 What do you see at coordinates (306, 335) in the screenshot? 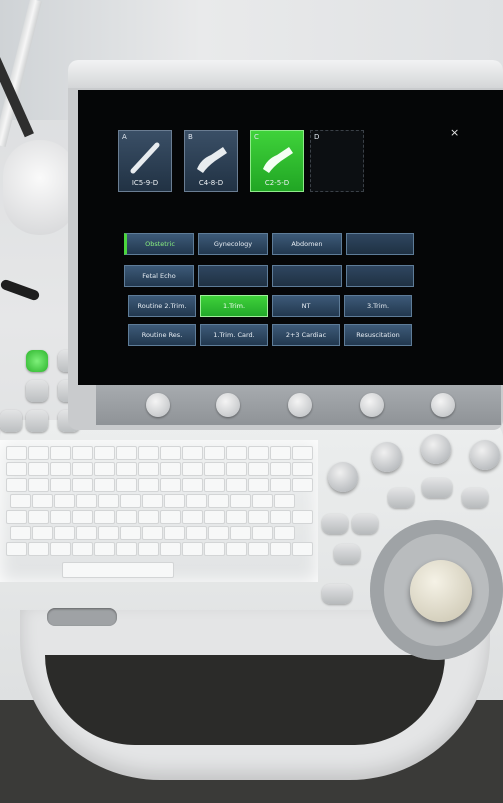
I see `preset-2-3-cardiac: 2+3 Cardiac` at bounding box center [306, 335].